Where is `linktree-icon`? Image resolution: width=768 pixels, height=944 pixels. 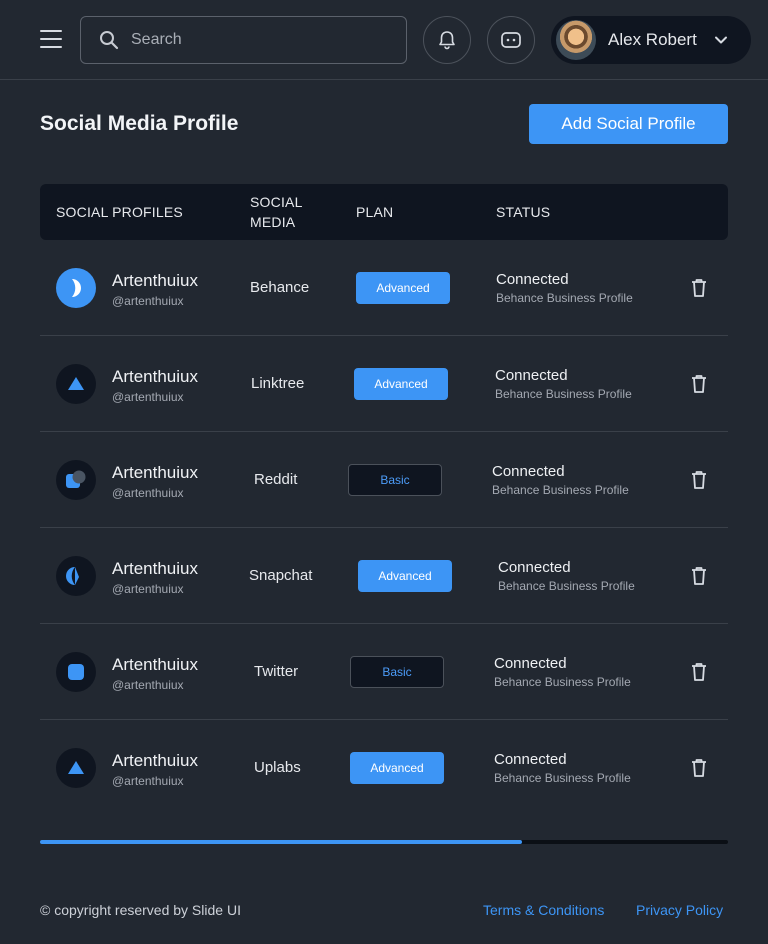 linktree-icon is located at coordinates (76, 384).